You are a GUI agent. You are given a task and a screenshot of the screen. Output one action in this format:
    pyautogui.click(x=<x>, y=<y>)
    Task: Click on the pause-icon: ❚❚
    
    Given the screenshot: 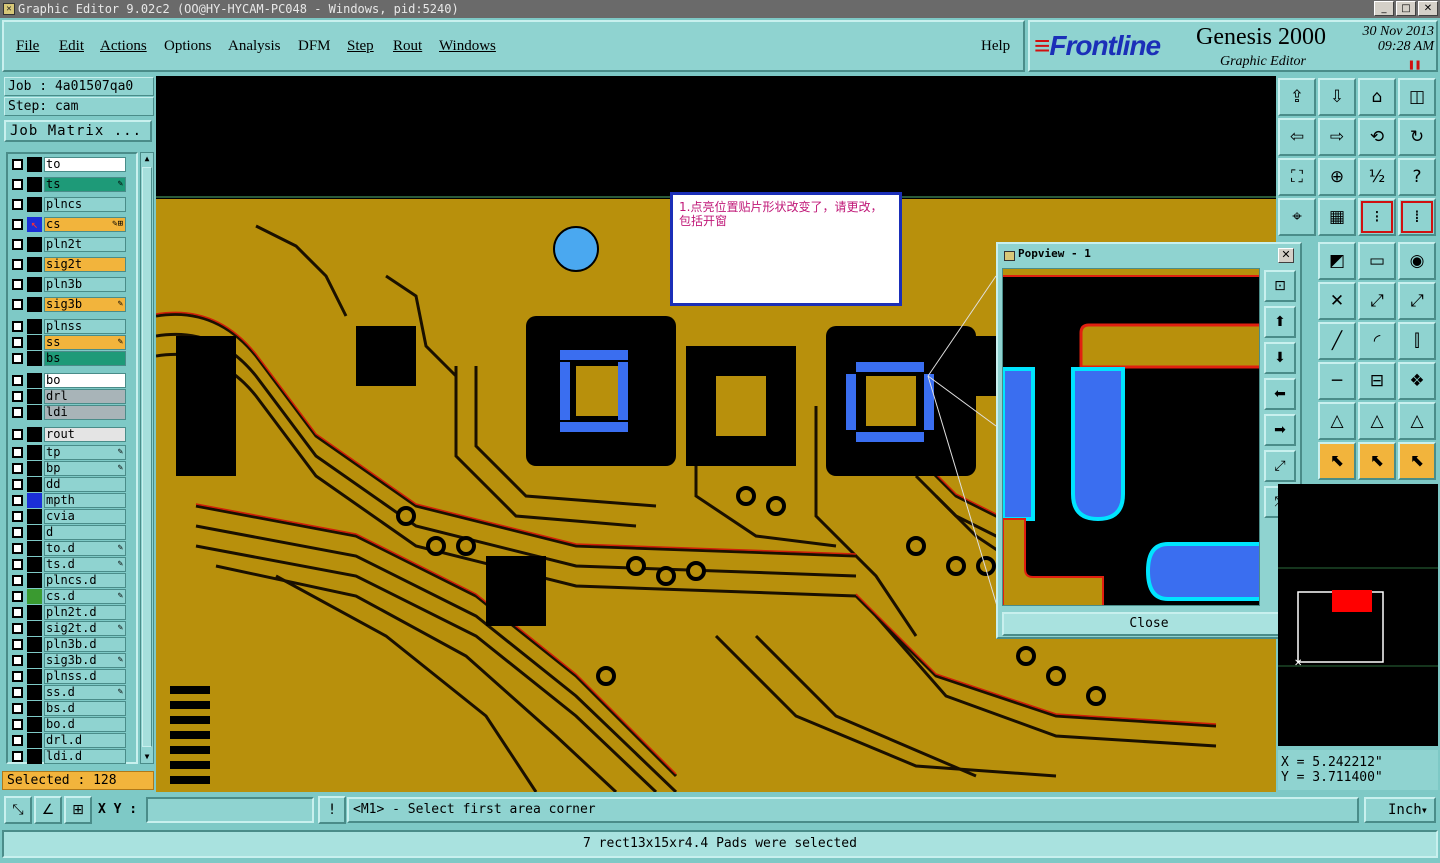 What is the action you would take?
    pyautogui.click(x=1414, y=64)
    